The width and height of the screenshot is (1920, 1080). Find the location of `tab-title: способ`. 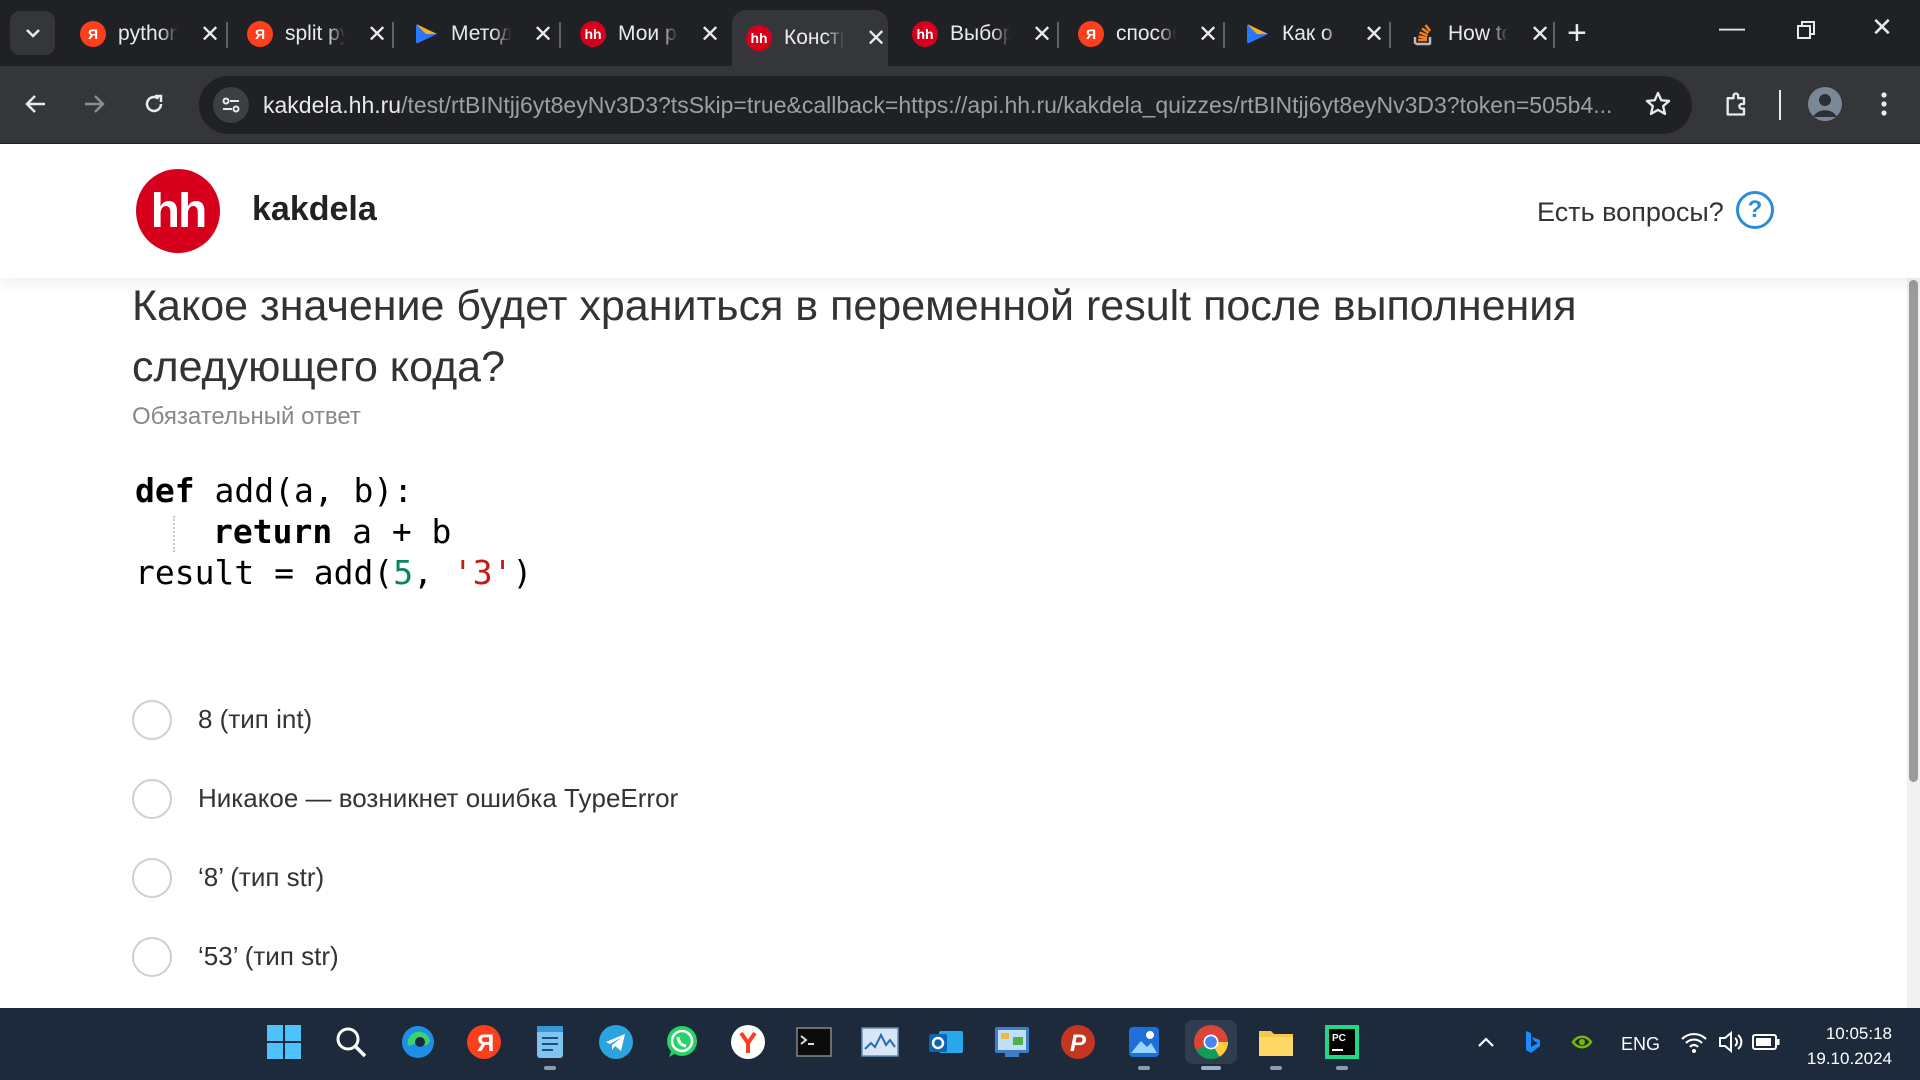

tab-title: способ is located at coordinates (1146, 33).